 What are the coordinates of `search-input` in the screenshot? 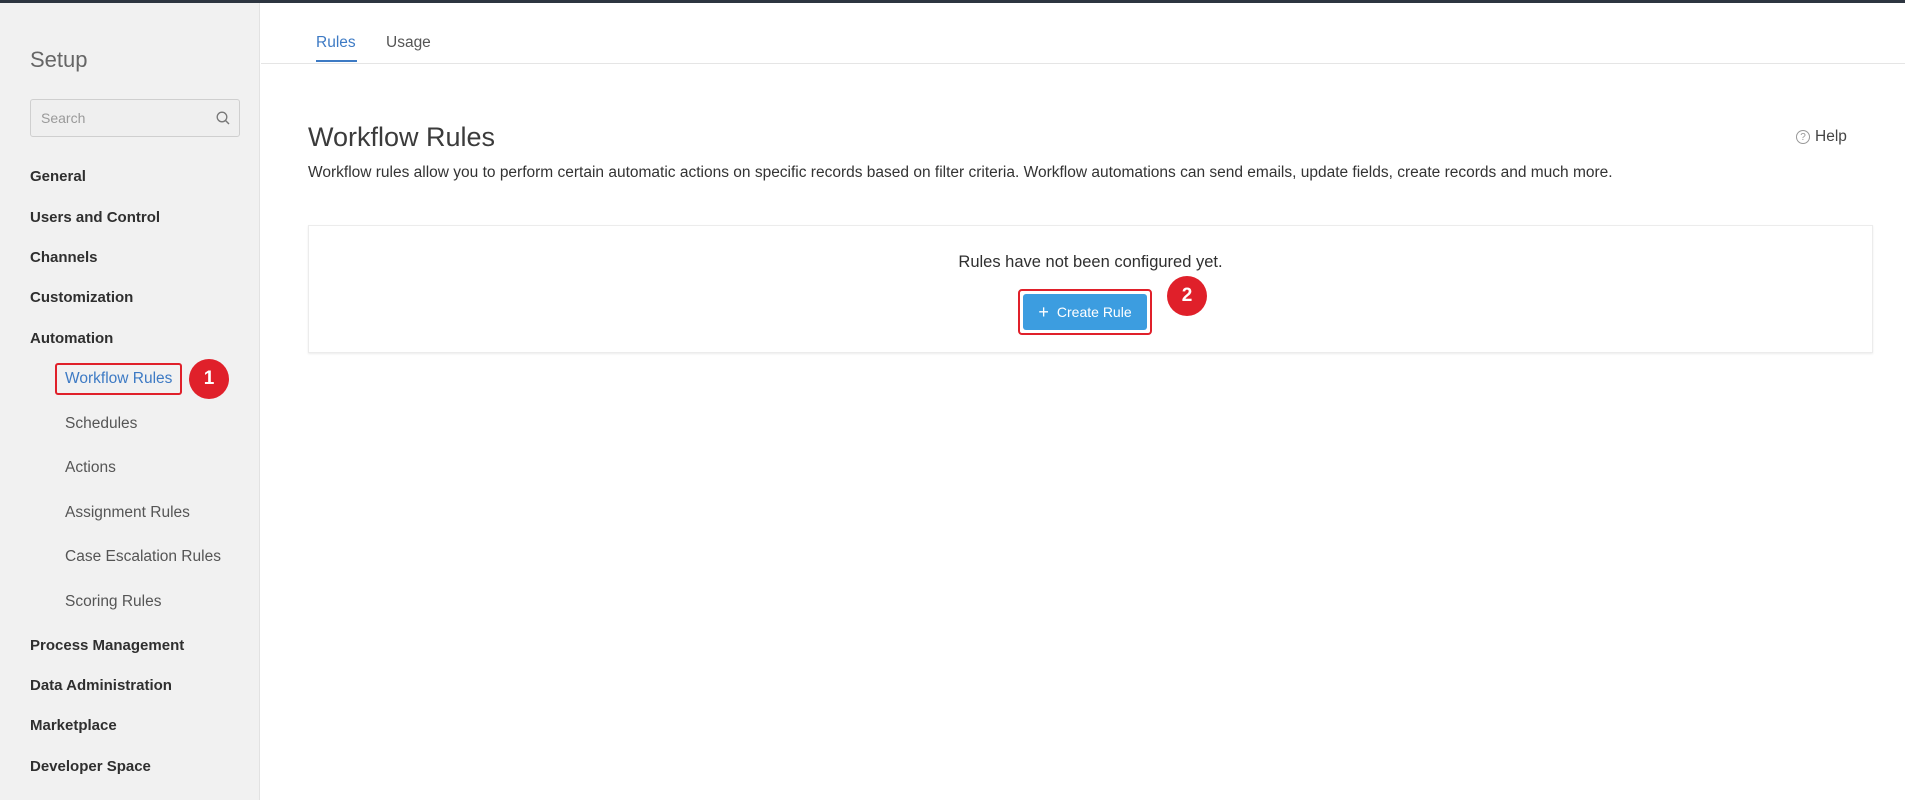 It's located at (116, 118).